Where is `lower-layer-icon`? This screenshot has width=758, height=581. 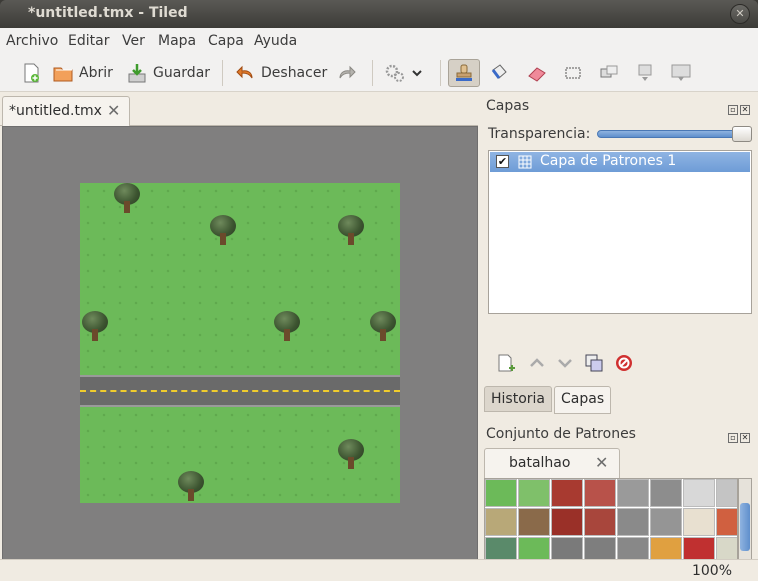
lower-layer-icon is located at coordinates (565, 363).